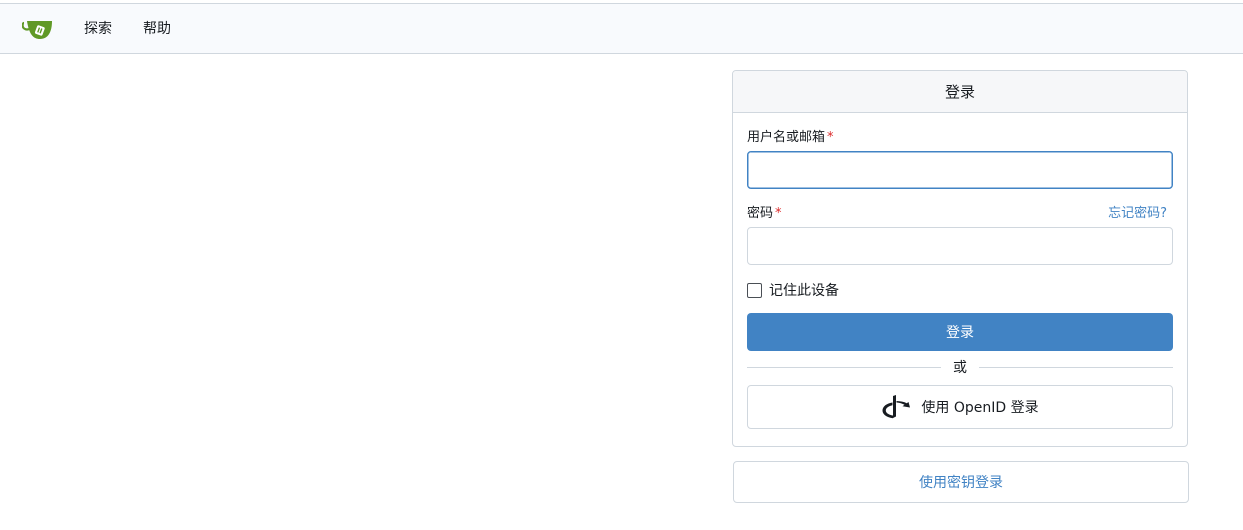  I want to click on passkey-login-button: 使用密钥登录, so click(961, 482).